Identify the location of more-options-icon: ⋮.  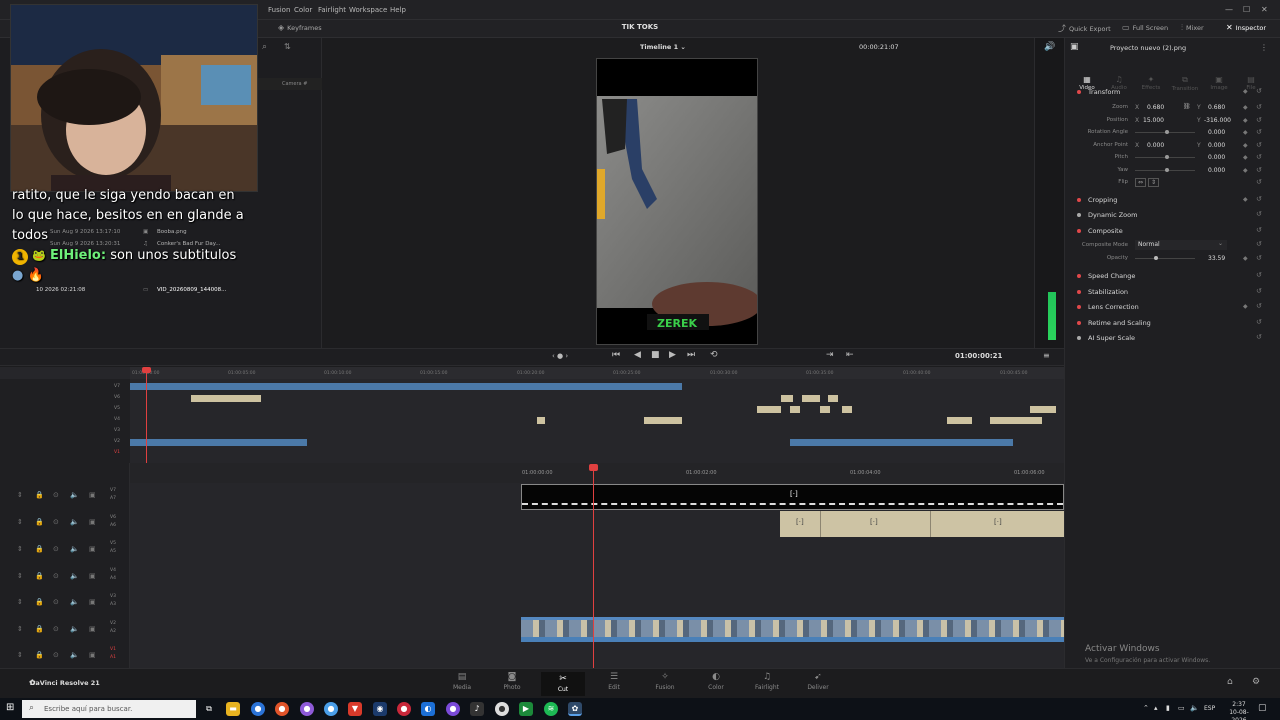
(1264, 47).